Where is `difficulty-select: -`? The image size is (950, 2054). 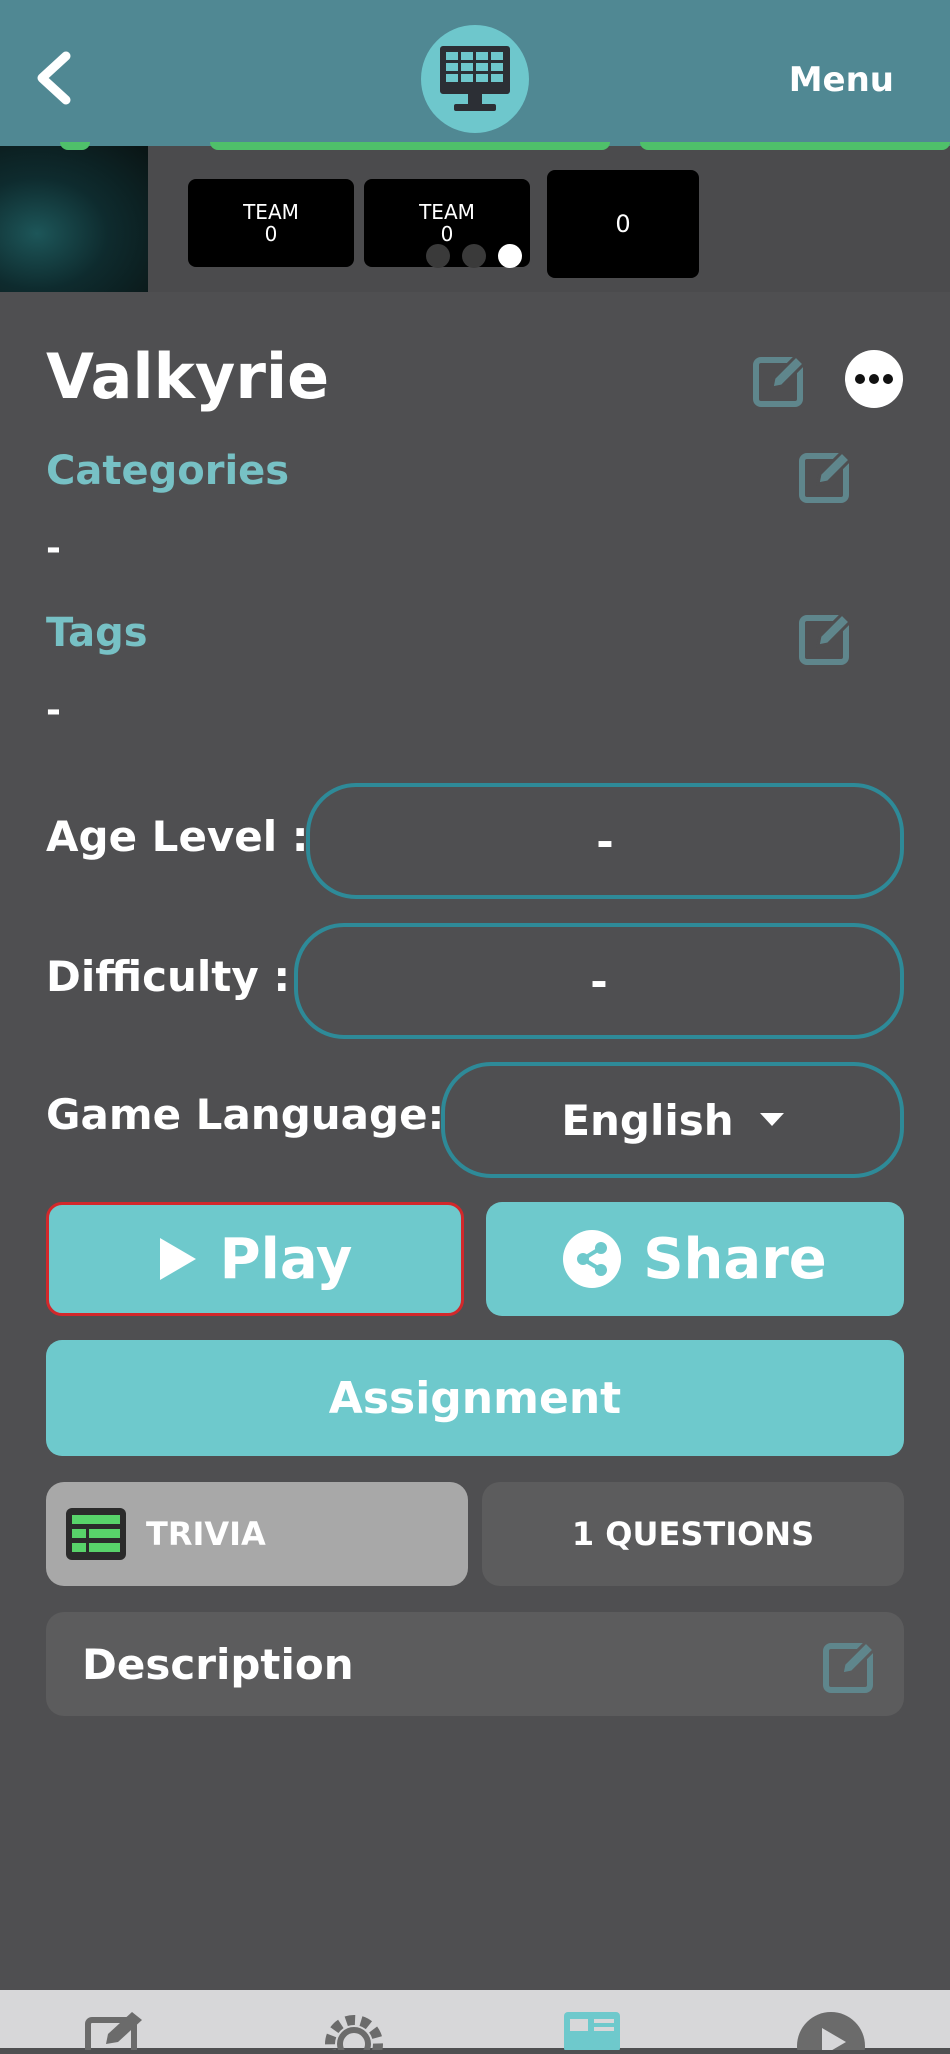 difficulty-select: - is located at coordinates (599, 981).